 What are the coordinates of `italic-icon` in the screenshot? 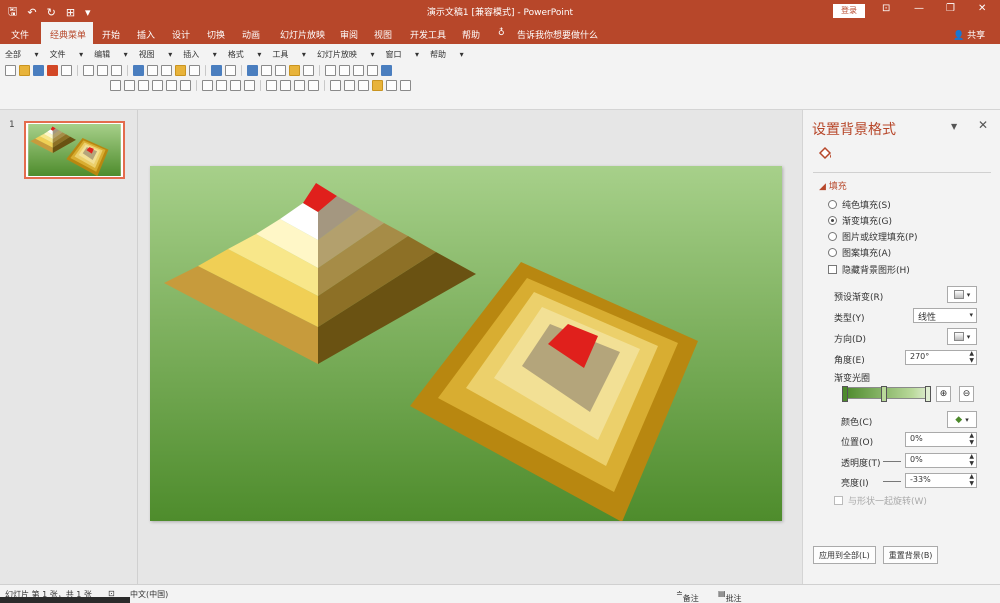 It's located at (129, 85).